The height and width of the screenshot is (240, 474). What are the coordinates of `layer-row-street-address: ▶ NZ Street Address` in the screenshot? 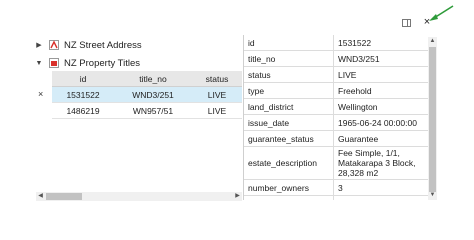 It's located at (88, 45).